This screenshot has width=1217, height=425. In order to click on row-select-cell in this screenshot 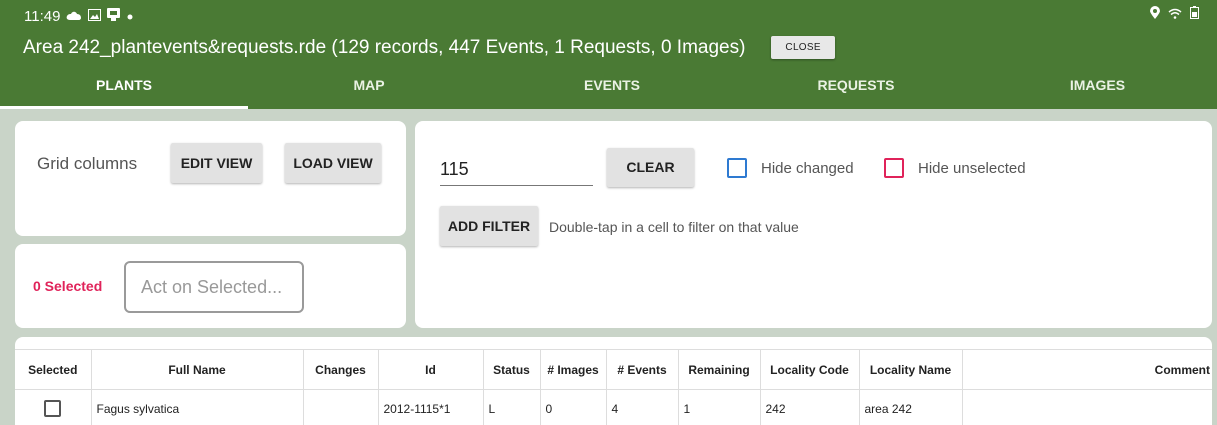, I will do `click(53, 407)`.